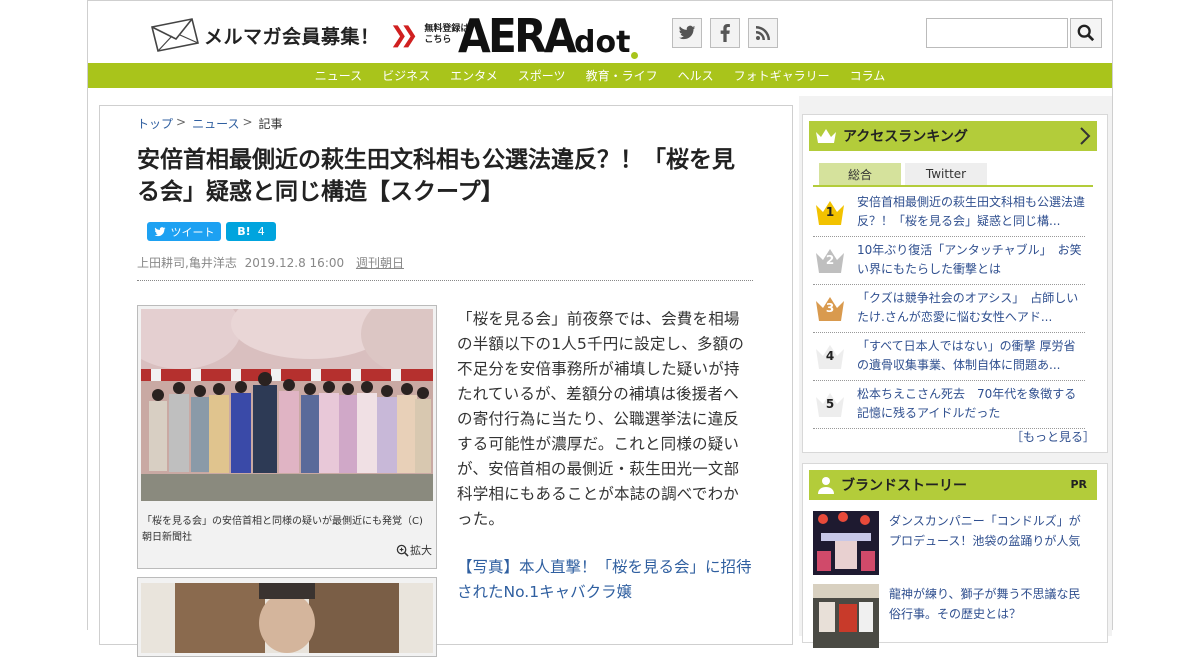 The width and height of the screenshot is (1200, 657). I want to click on hatena-bookmark-count: 4, so click(261, 231).